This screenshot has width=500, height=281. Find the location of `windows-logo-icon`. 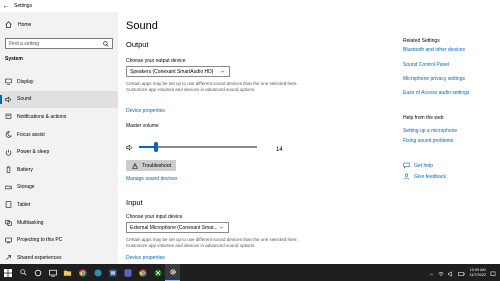

windows-logo-icon is located at coordinates (8, 272).